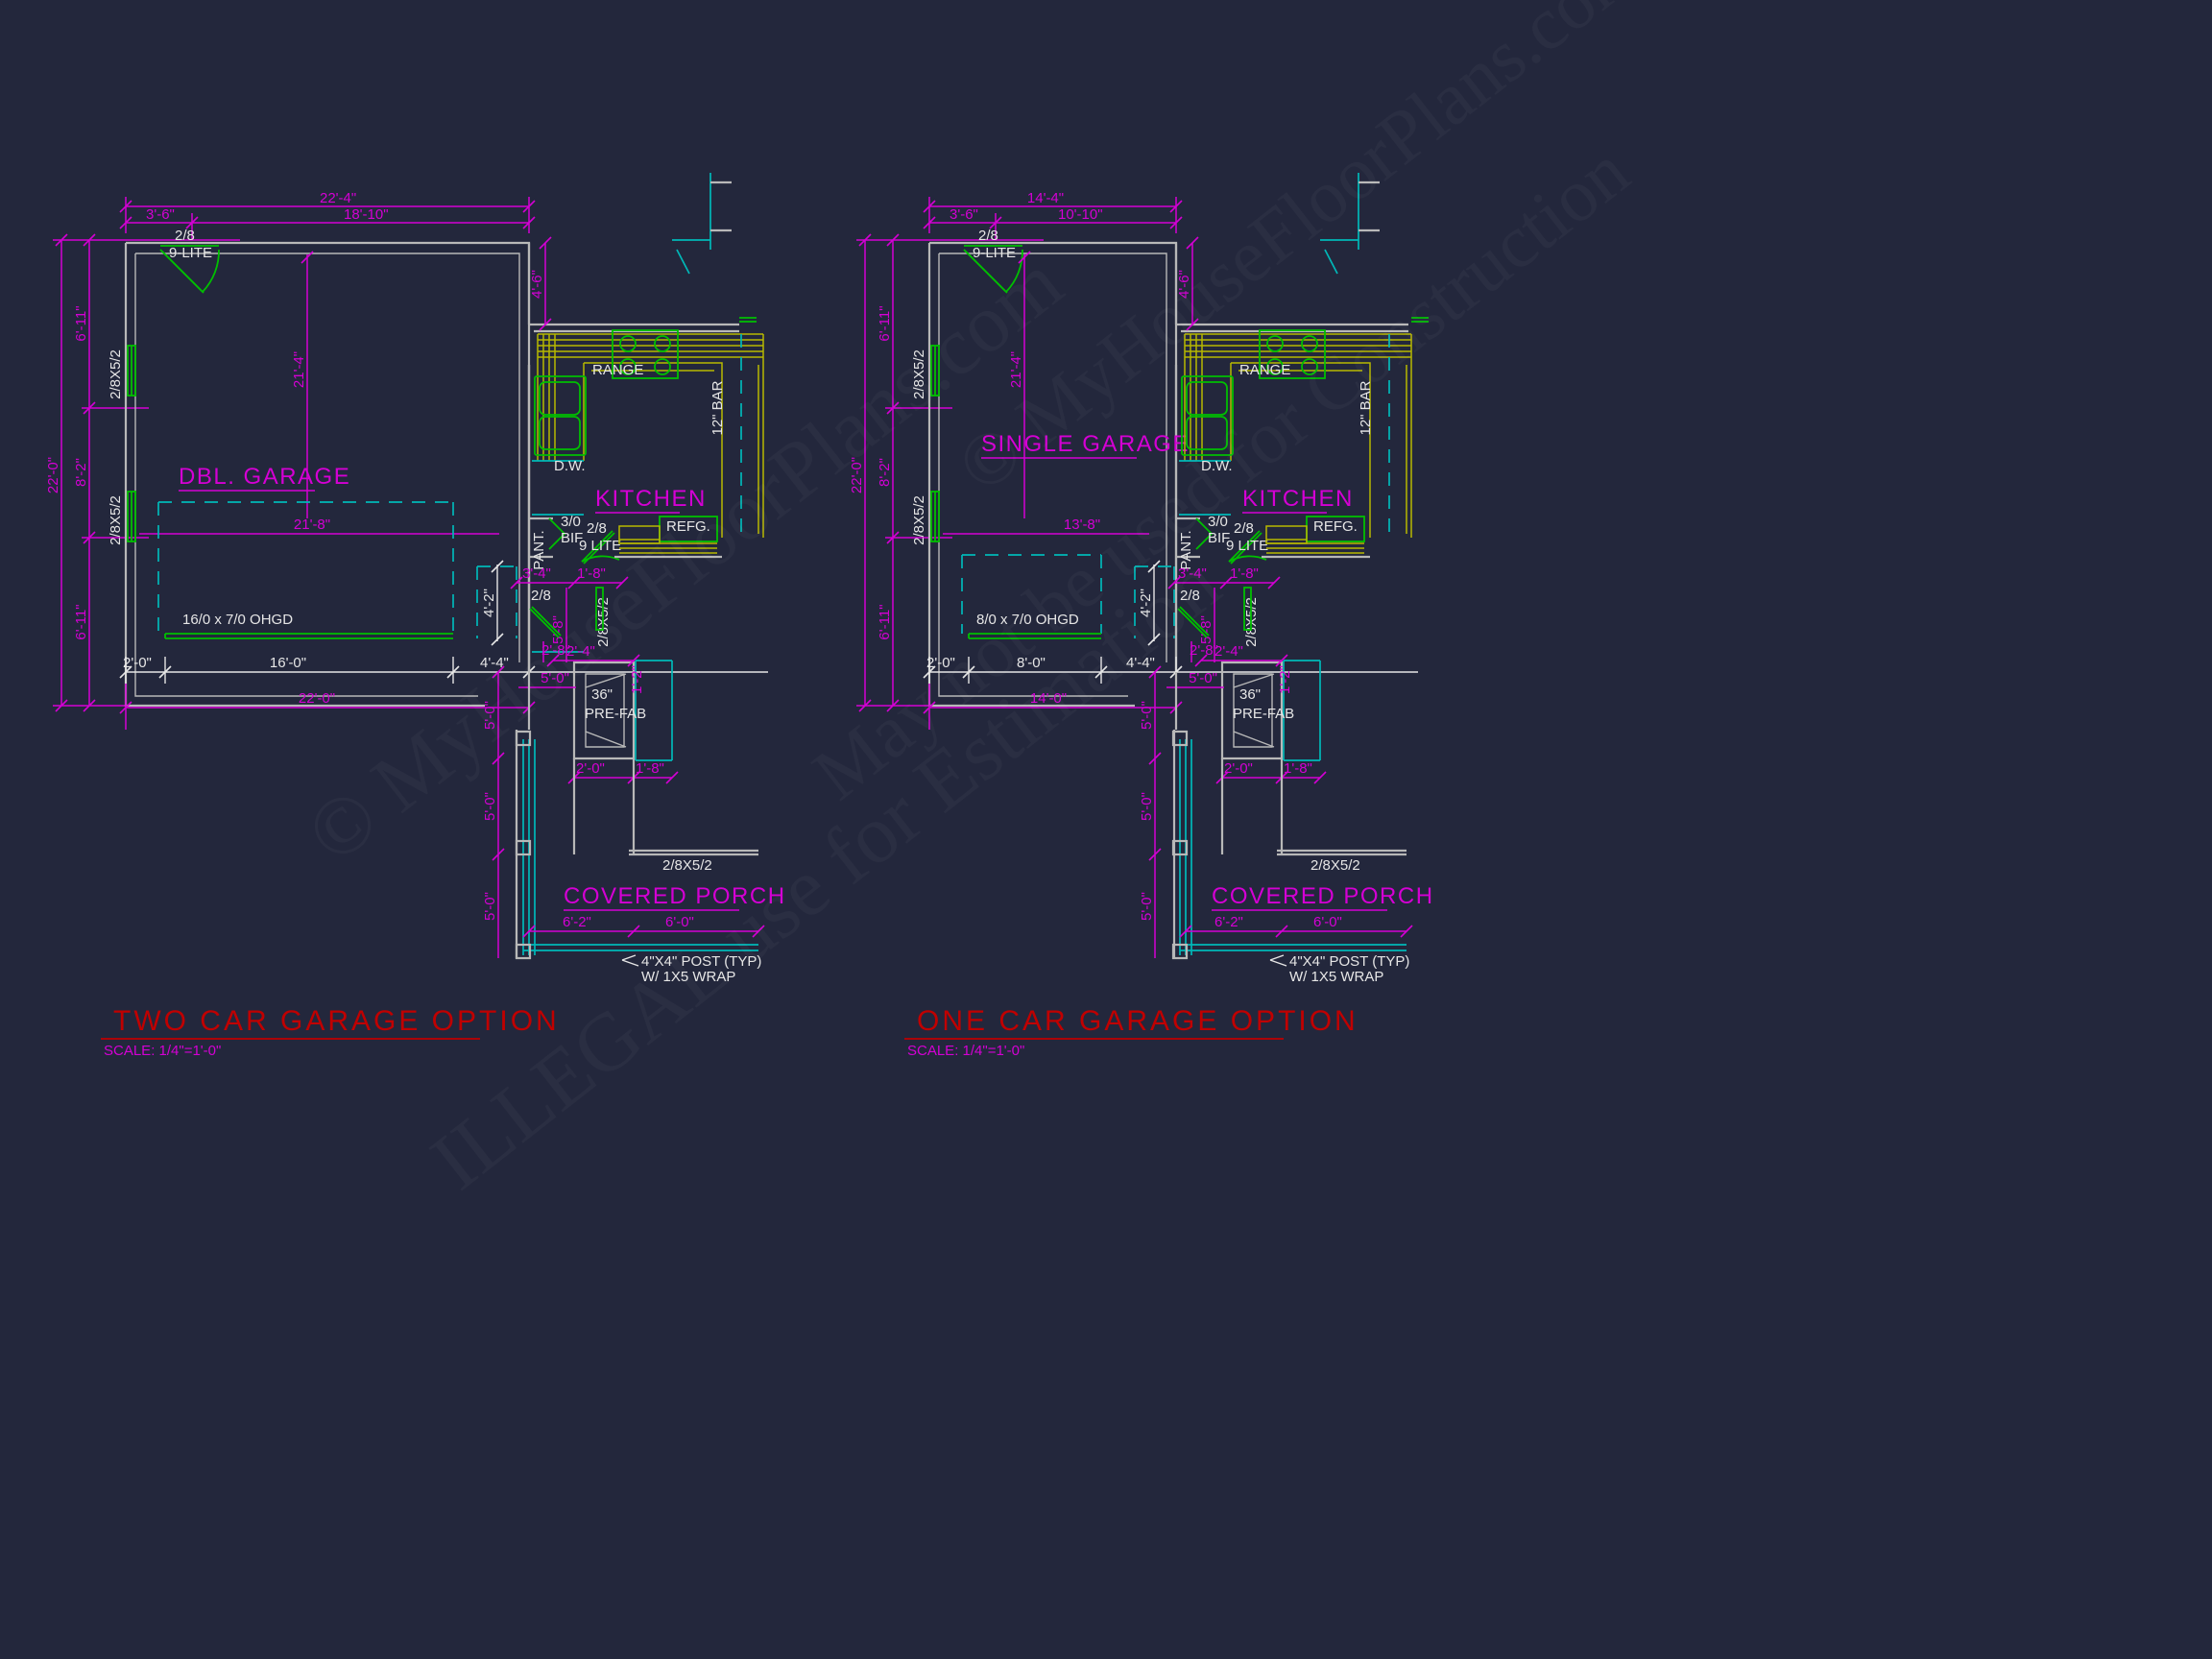  I want to click on dim-porch-v1-r: 5'-0", so click(1147, 716).